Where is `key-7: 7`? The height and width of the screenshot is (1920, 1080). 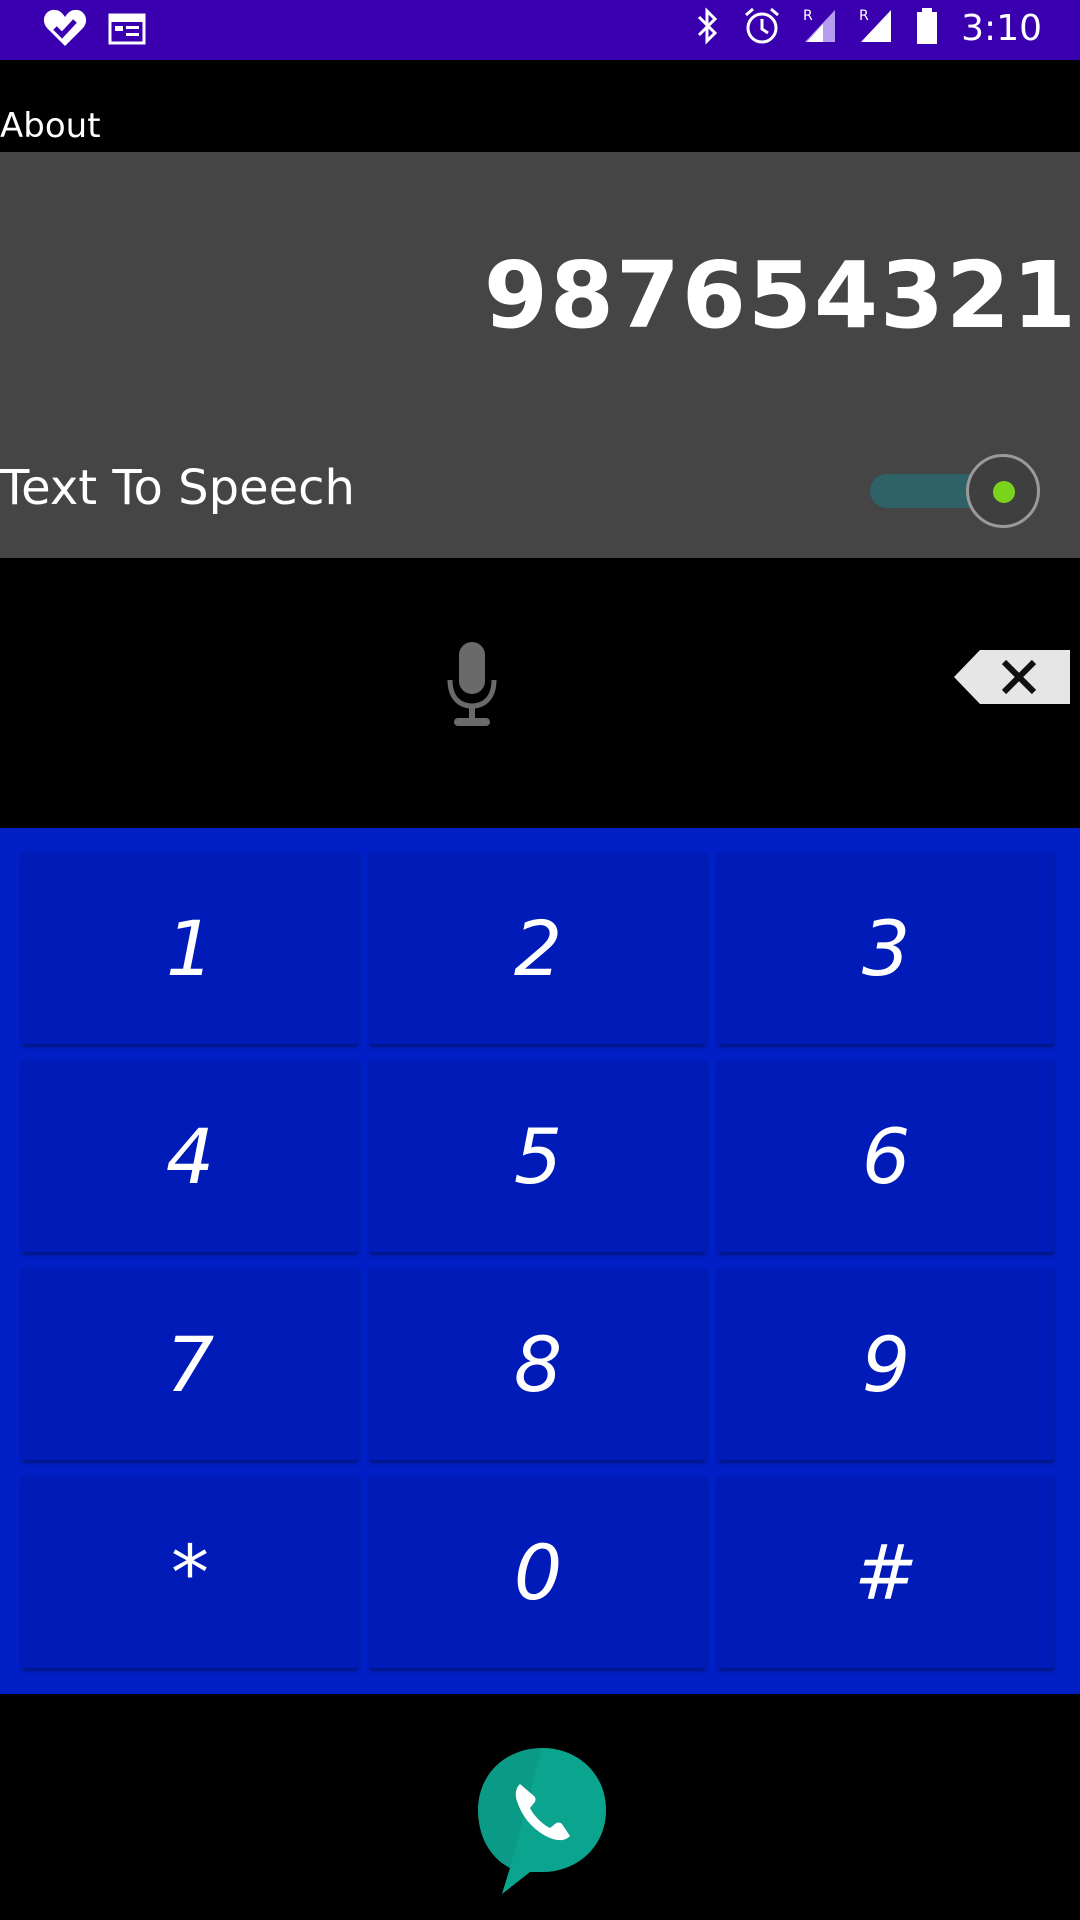 key-7: 7 is located at coordinates (190, 1364).